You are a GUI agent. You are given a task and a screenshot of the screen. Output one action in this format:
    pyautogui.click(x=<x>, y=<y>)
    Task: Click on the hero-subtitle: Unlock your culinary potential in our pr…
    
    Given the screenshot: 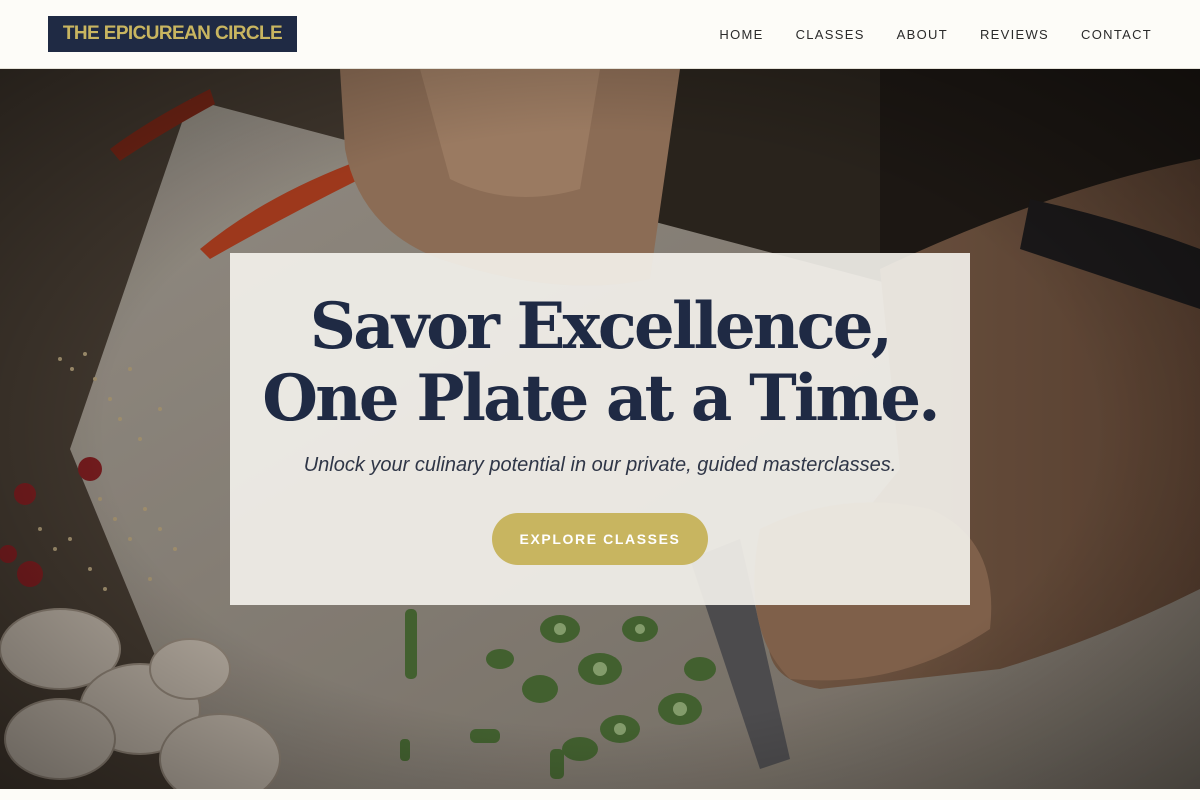 What is the action you would take?
    pyautogui.click(x=600, y=465)
    